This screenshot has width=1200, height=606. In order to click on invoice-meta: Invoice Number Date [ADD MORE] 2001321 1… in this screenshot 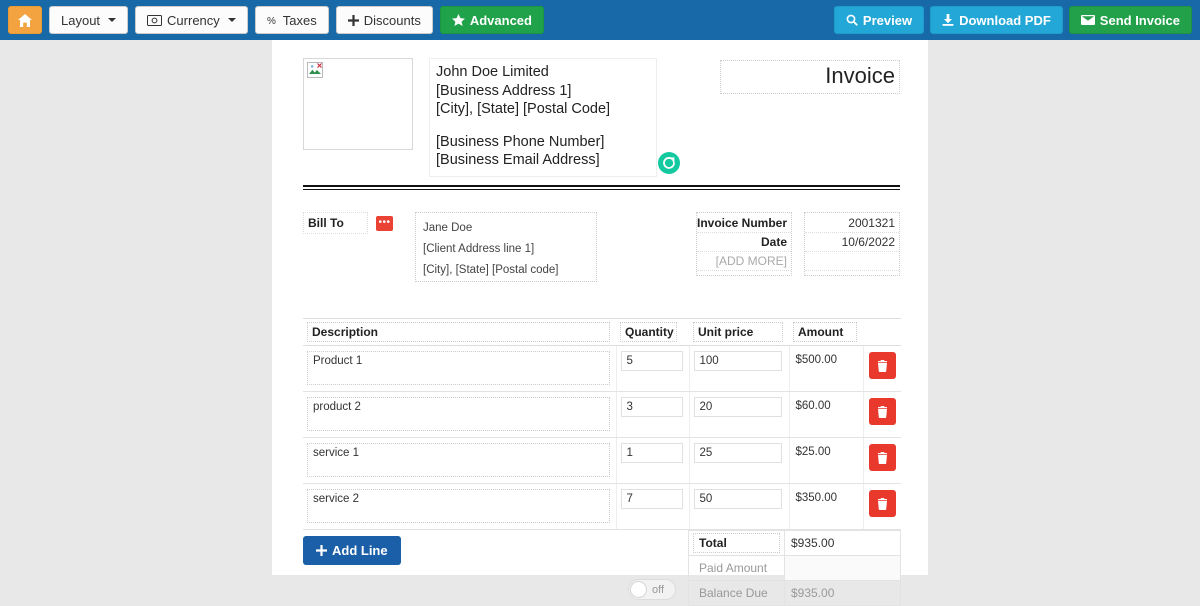, I will do `click(798, 244)`.